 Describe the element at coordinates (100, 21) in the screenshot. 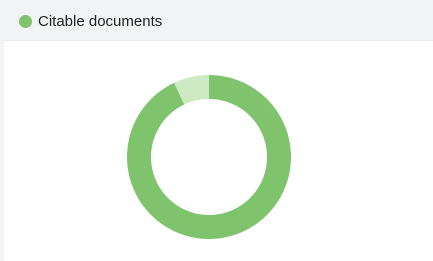

I see `panel-title: Citable documents` at that location.